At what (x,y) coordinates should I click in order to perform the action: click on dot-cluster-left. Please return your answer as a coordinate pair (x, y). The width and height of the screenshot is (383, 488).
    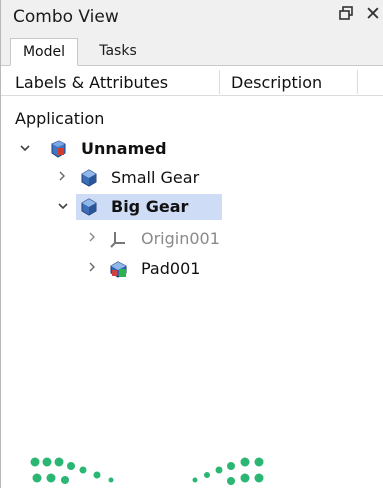
    Looking at the image, I should click on (72, 470).